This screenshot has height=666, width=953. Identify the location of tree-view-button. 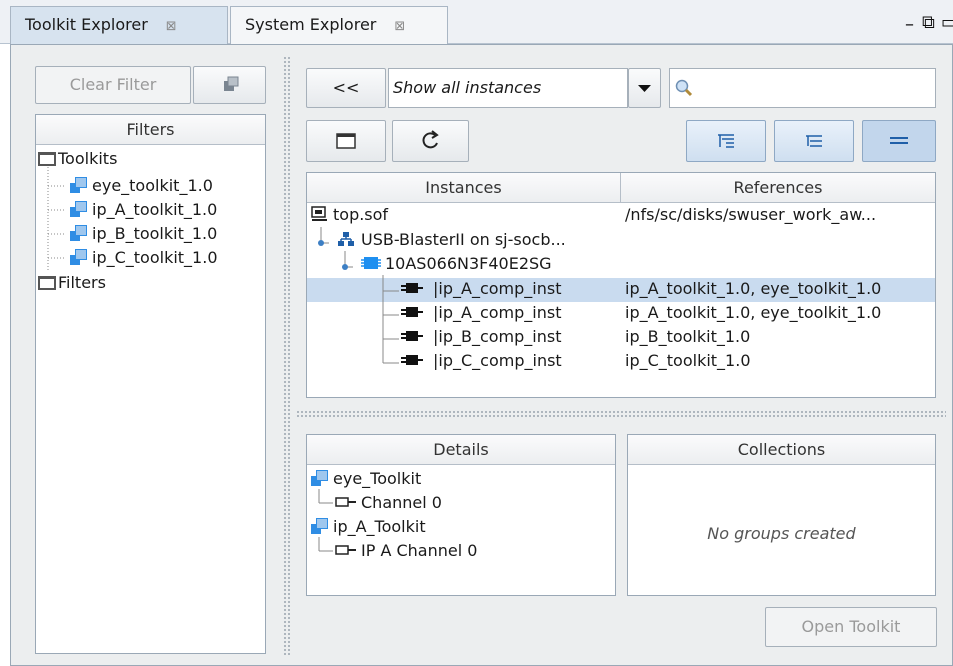
(726, 141).